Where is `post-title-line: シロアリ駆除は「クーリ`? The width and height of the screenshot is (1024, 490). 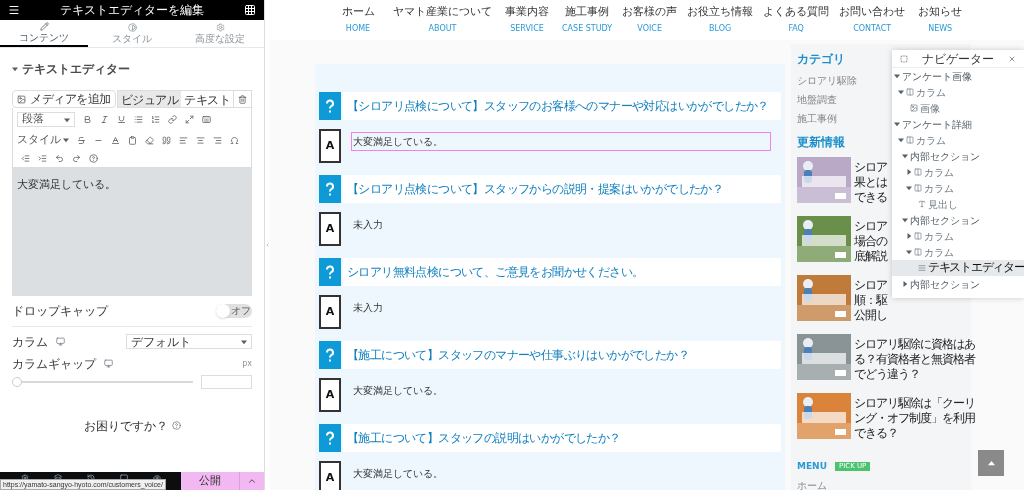 post-title-line: シロアリ駆除は「クーリ is located at coordinates (914, 403).